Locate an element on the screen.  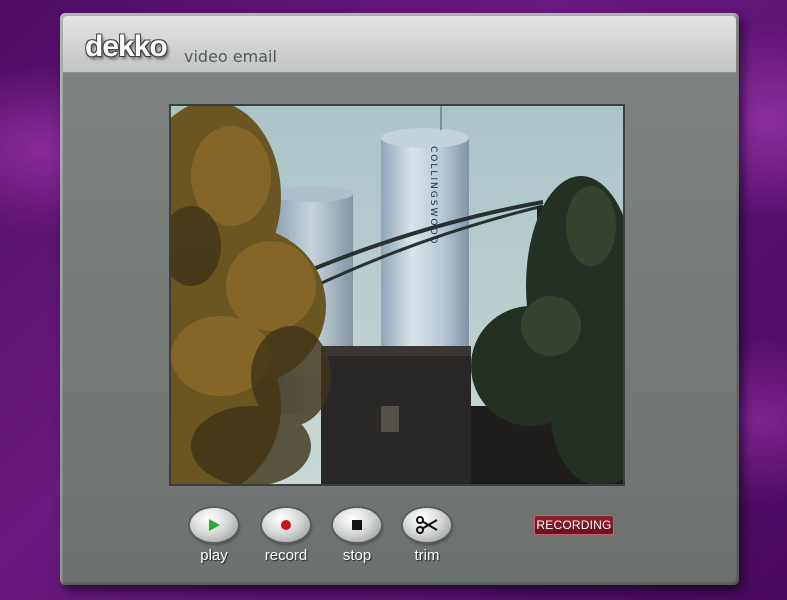
record-button is located at coordinates (286, 525).